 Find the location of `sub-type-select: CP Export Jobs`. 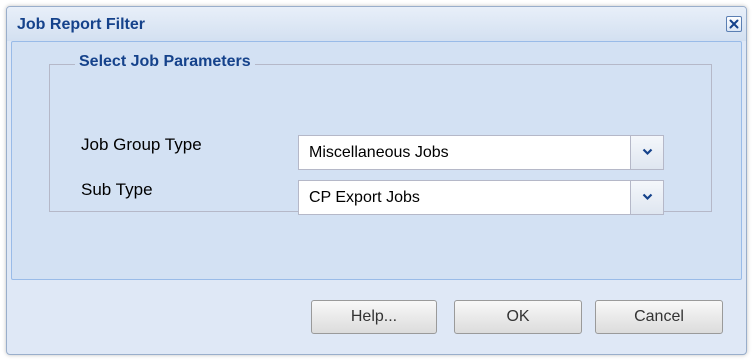

sub-type-select: CP Export Jobs is located at coordinates (481, 197).